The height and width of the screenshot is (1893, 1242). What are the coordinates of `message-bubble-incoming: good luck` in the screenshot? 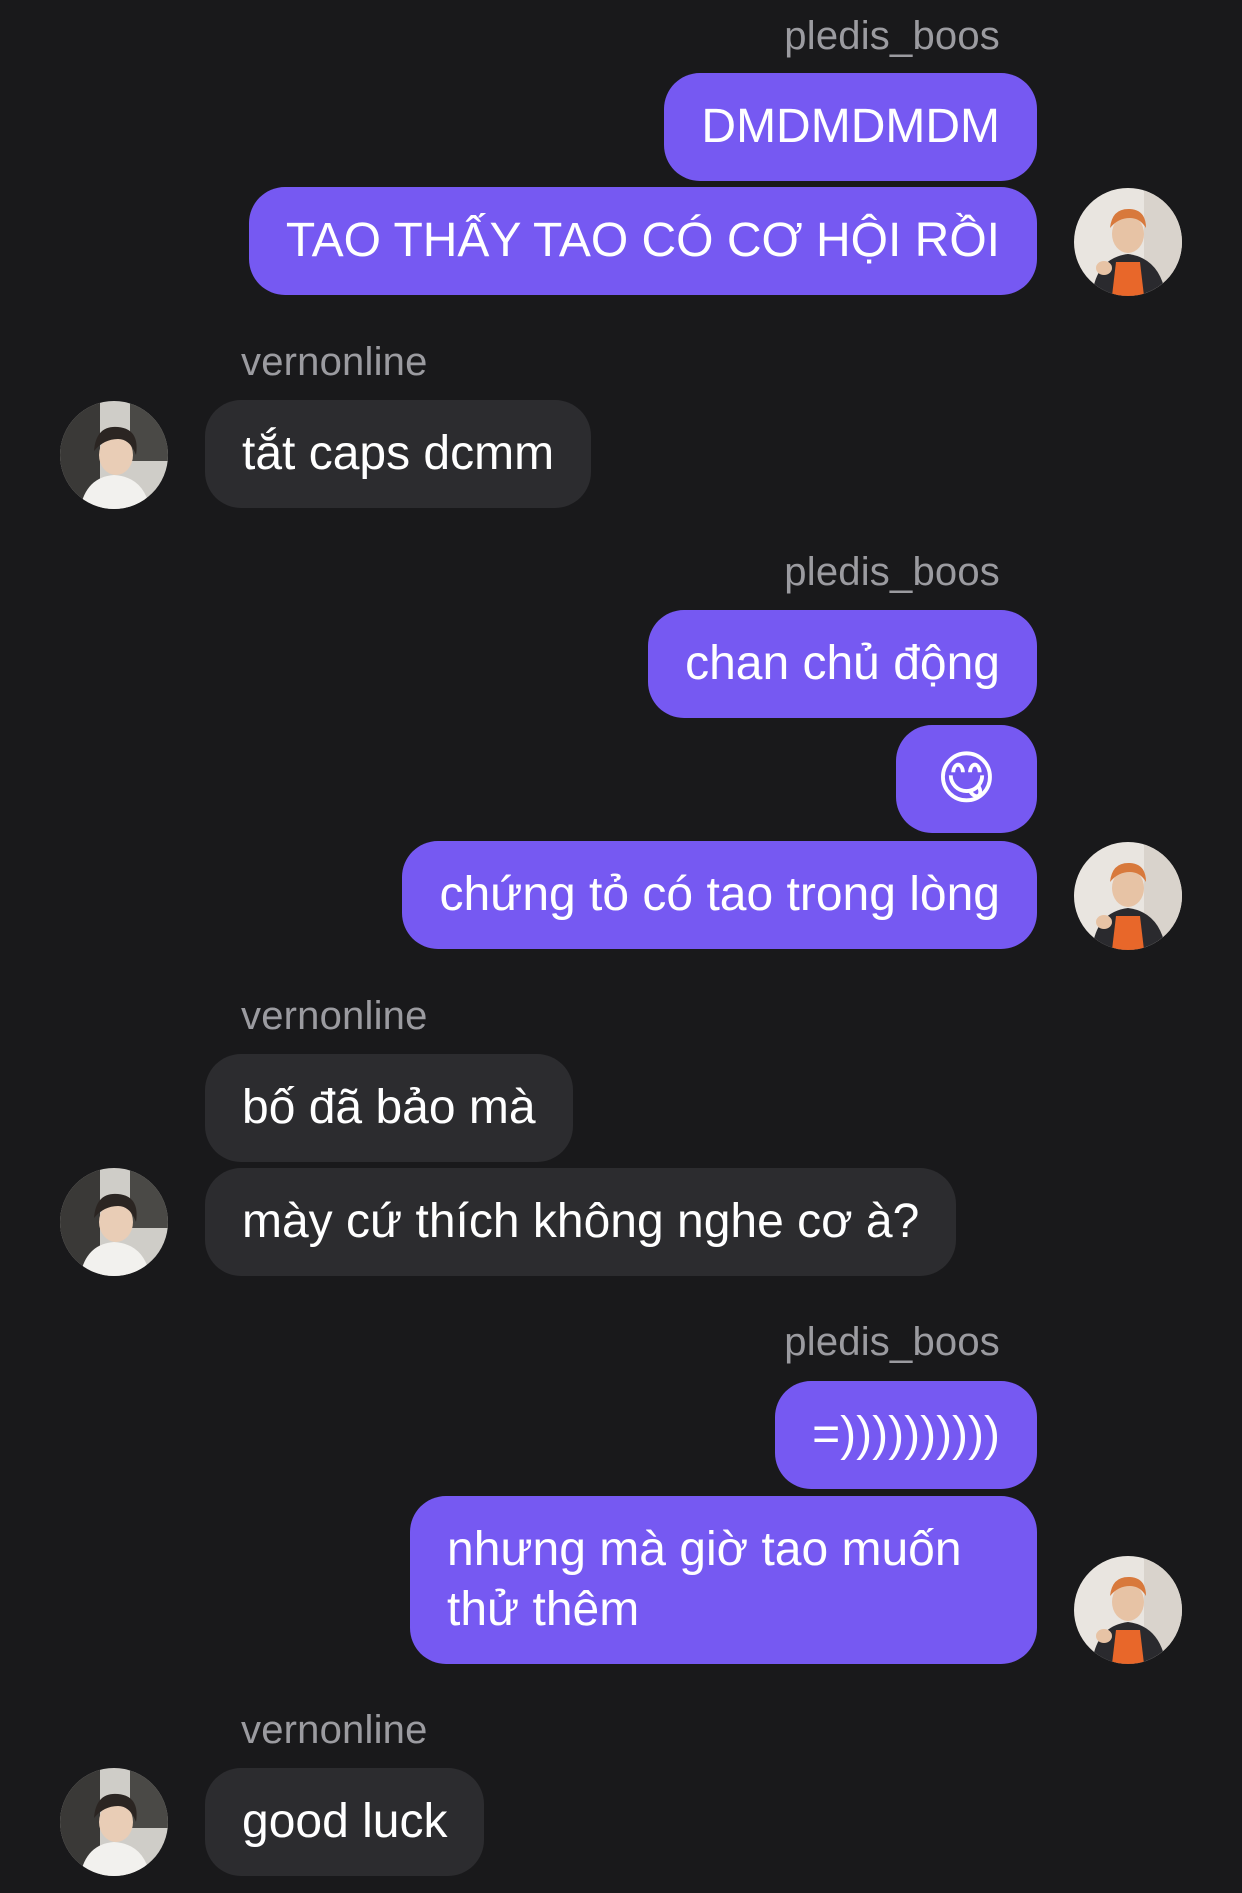 It's located at (345, 1822).